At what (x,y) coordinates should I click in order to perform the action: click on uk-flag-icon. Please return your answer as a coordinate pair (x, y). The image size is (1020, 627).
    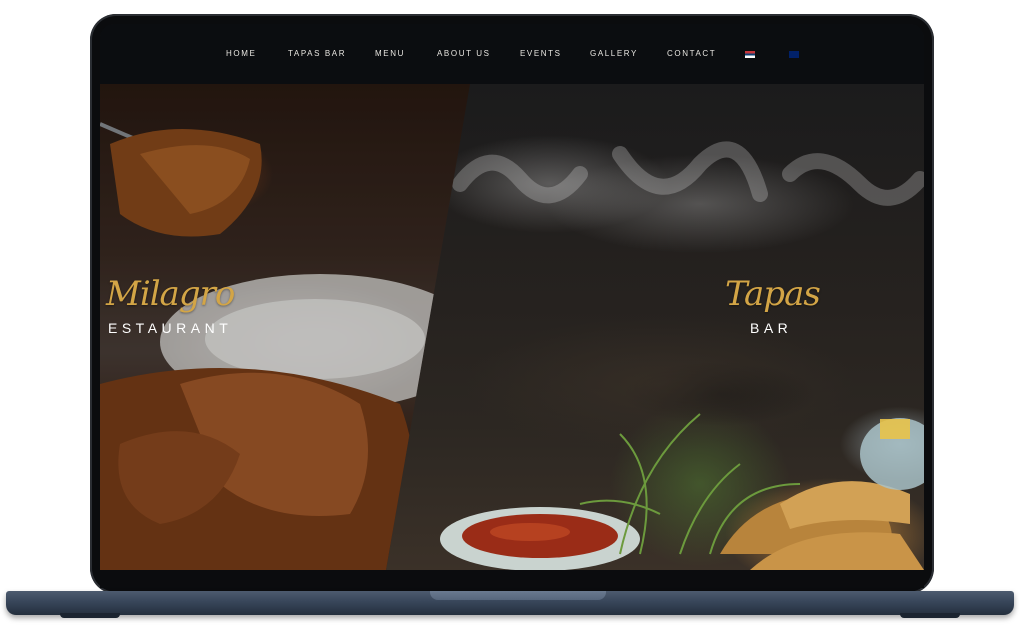
    Looking at the image, I should click on (794, 54).